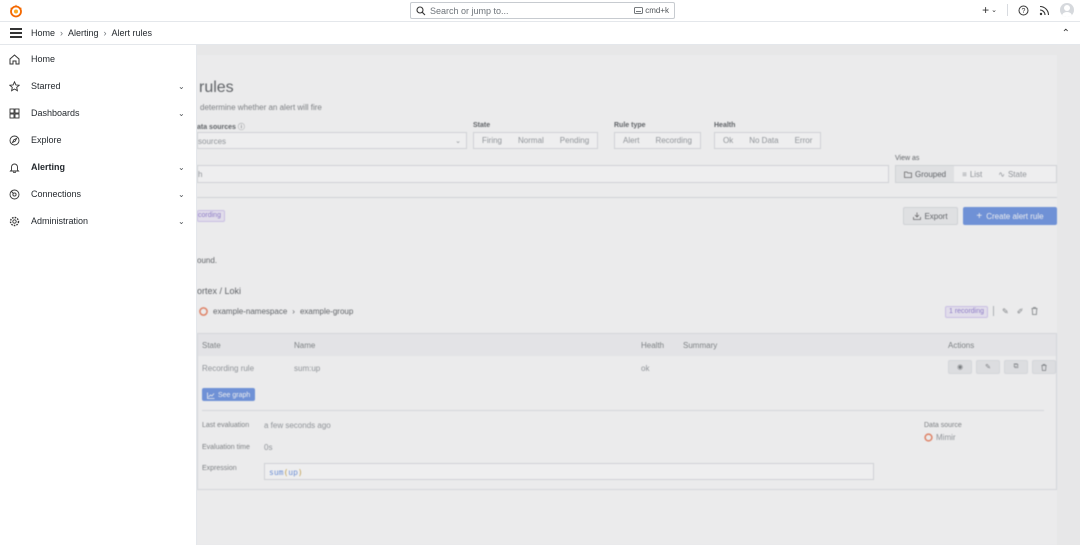 The width and height of the screenshot is (1080, 545). Describe the element at coordinates (14, 86) in the screenshot. I see `star-icon` at that location.